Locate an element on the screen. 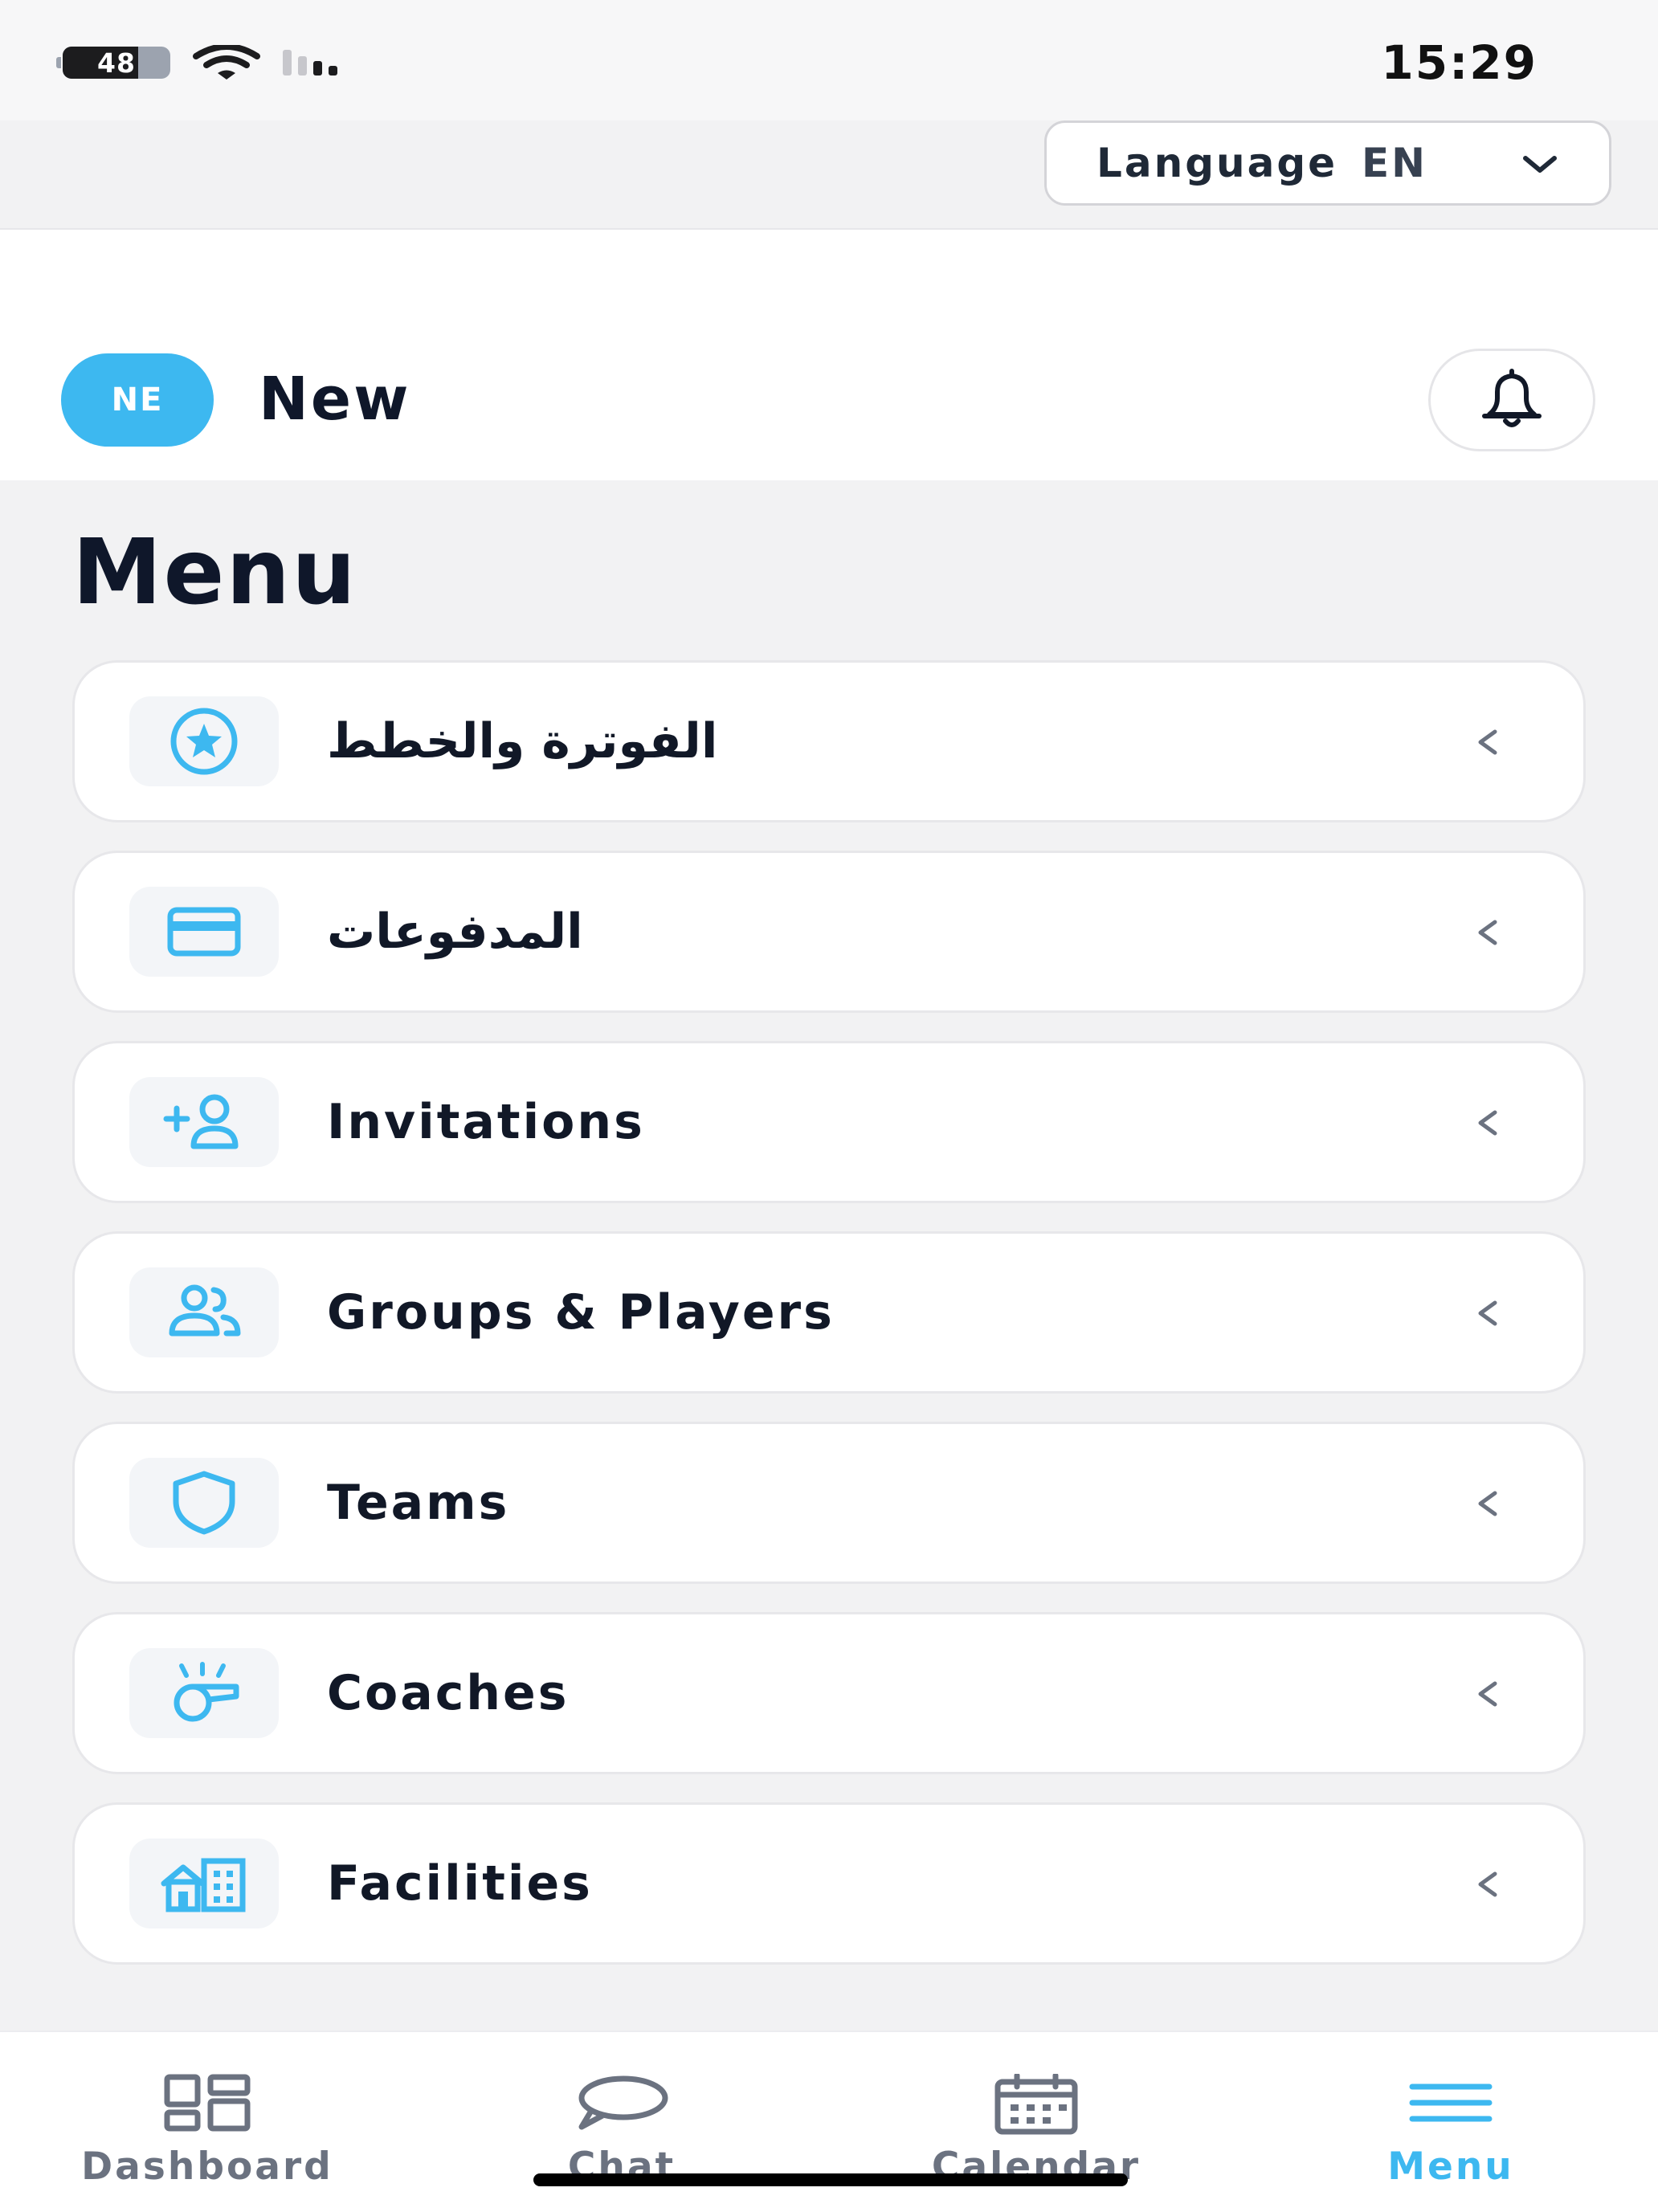 Image resolution: width=1658 pixels, height=2212 pixels. home-indicator is located at coordinates (830, 2179).